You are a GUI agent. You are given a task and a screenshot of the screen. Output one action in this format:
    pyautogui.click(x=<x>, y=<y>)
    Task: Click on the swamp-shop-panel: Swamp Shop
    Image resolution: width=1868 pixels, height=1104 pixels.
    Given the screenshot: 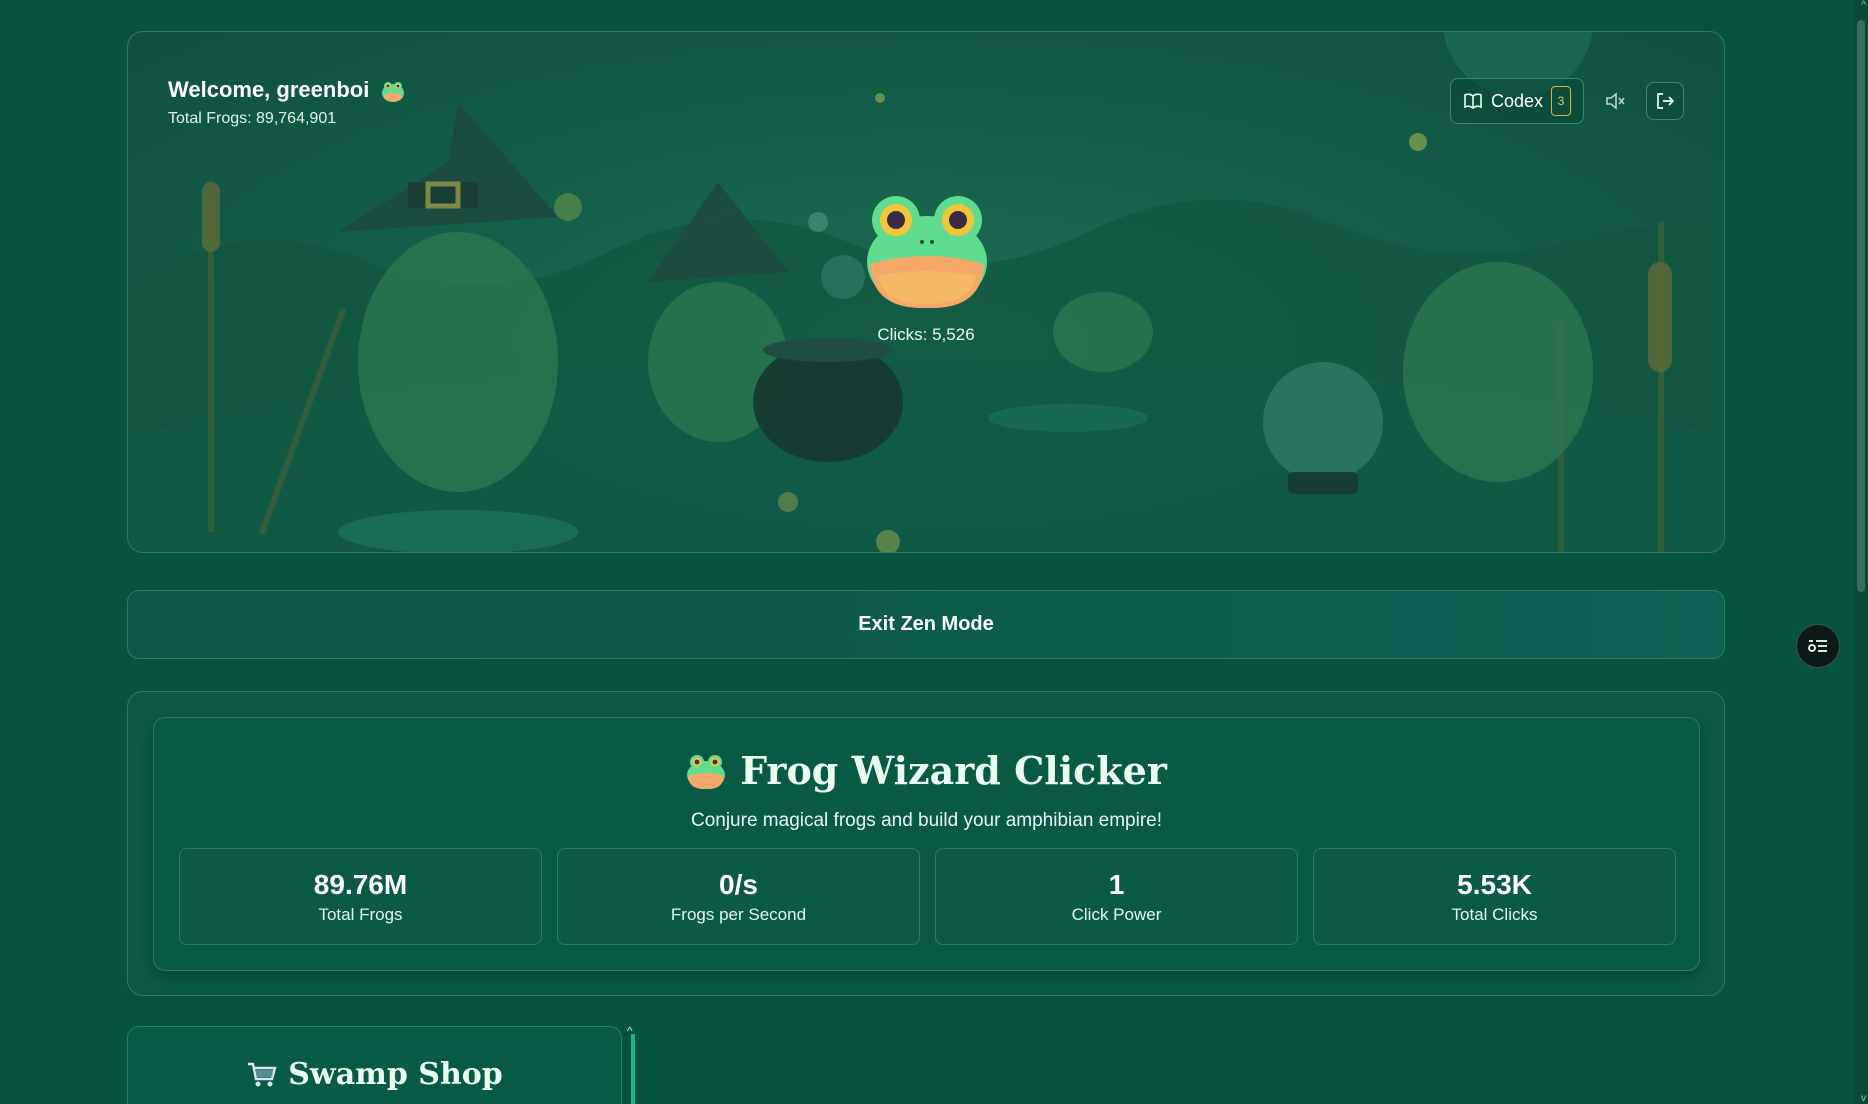 What is the action you would take?
    pyautogui.click(x=374, y=1065)
    